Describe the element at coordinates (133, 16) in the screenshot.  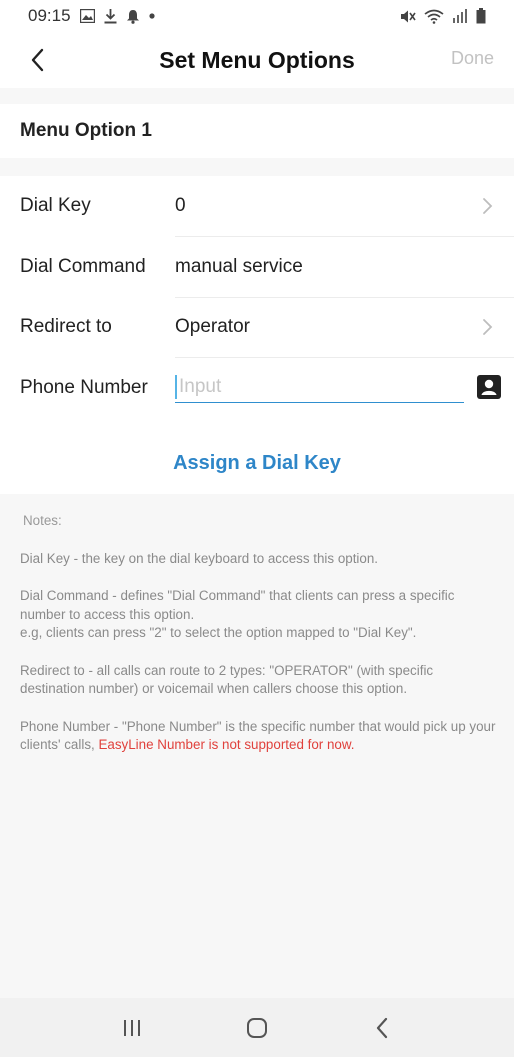
I see `notification-bell-icon` at that location.